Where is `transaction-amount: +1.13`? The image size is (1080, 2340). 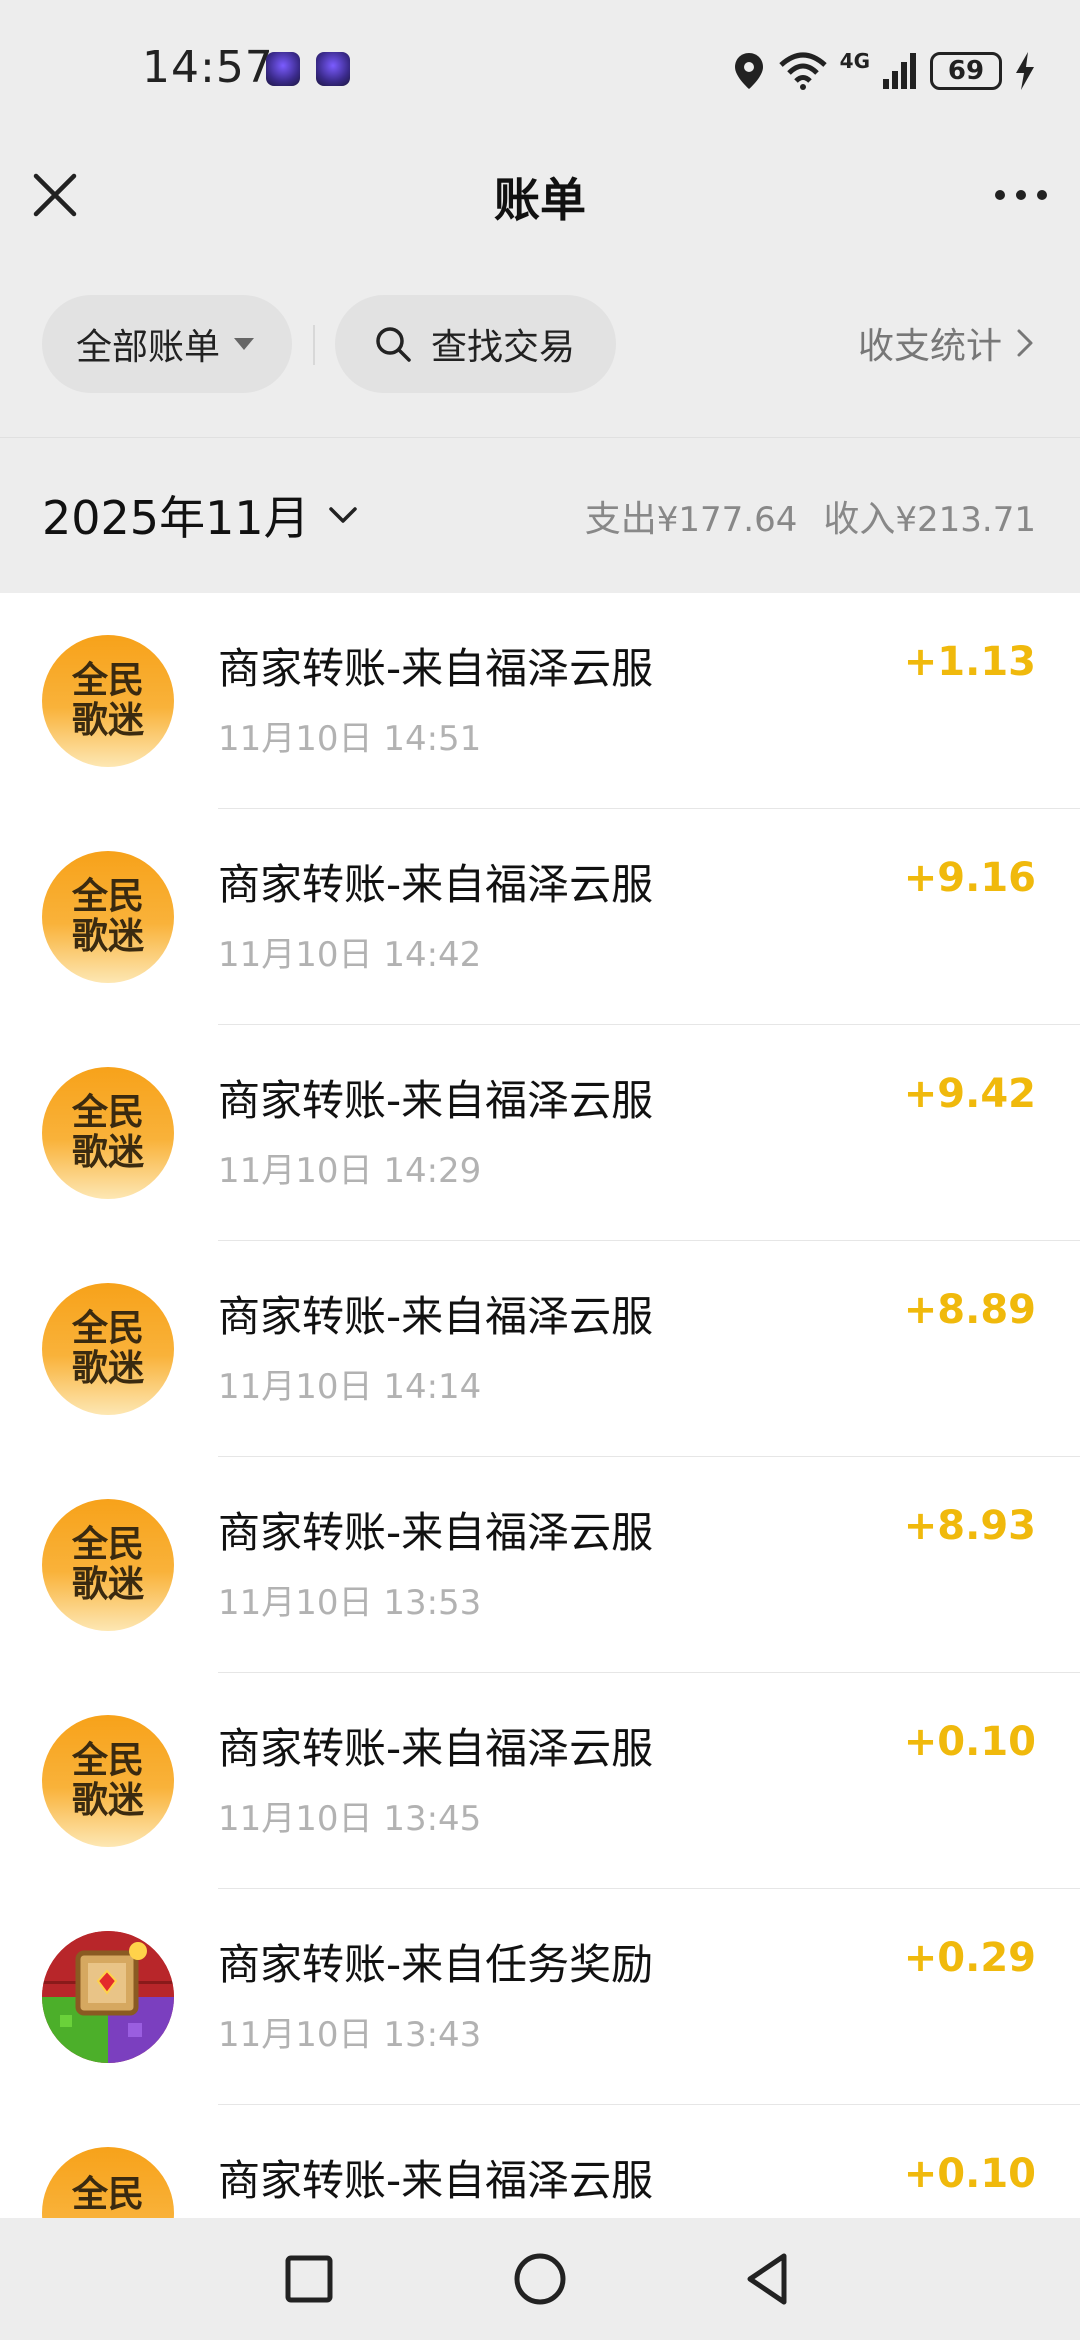 transaction-amount: +1.13 is located at coordinates (969, 662).